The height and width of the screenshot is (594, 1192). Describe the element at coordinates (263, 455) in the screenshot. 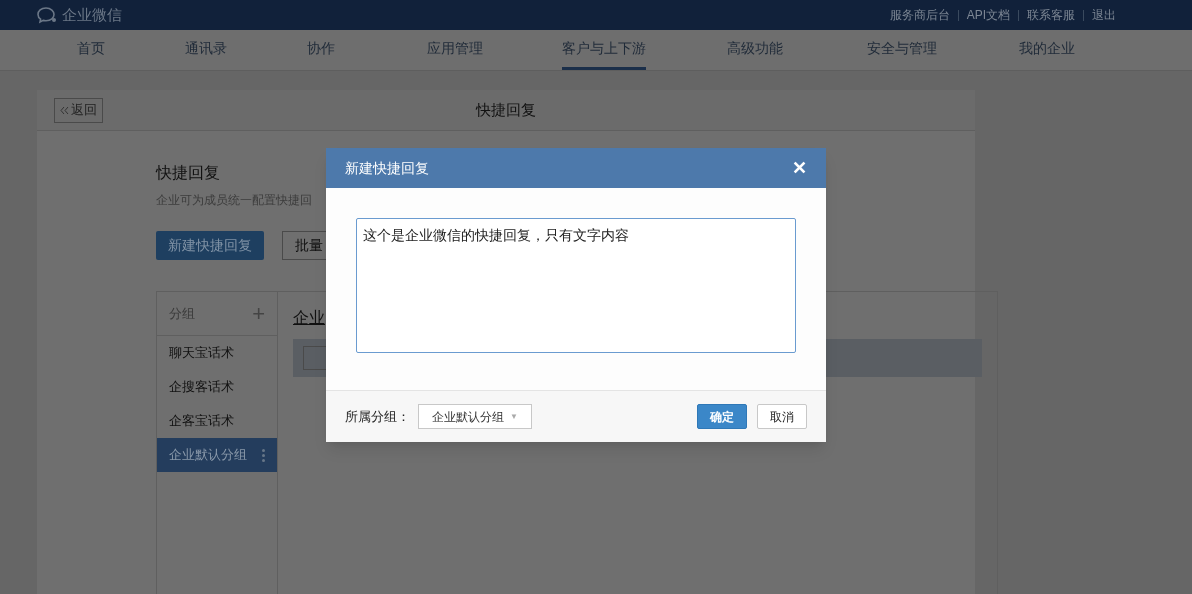

I see `more-icon` at that location.